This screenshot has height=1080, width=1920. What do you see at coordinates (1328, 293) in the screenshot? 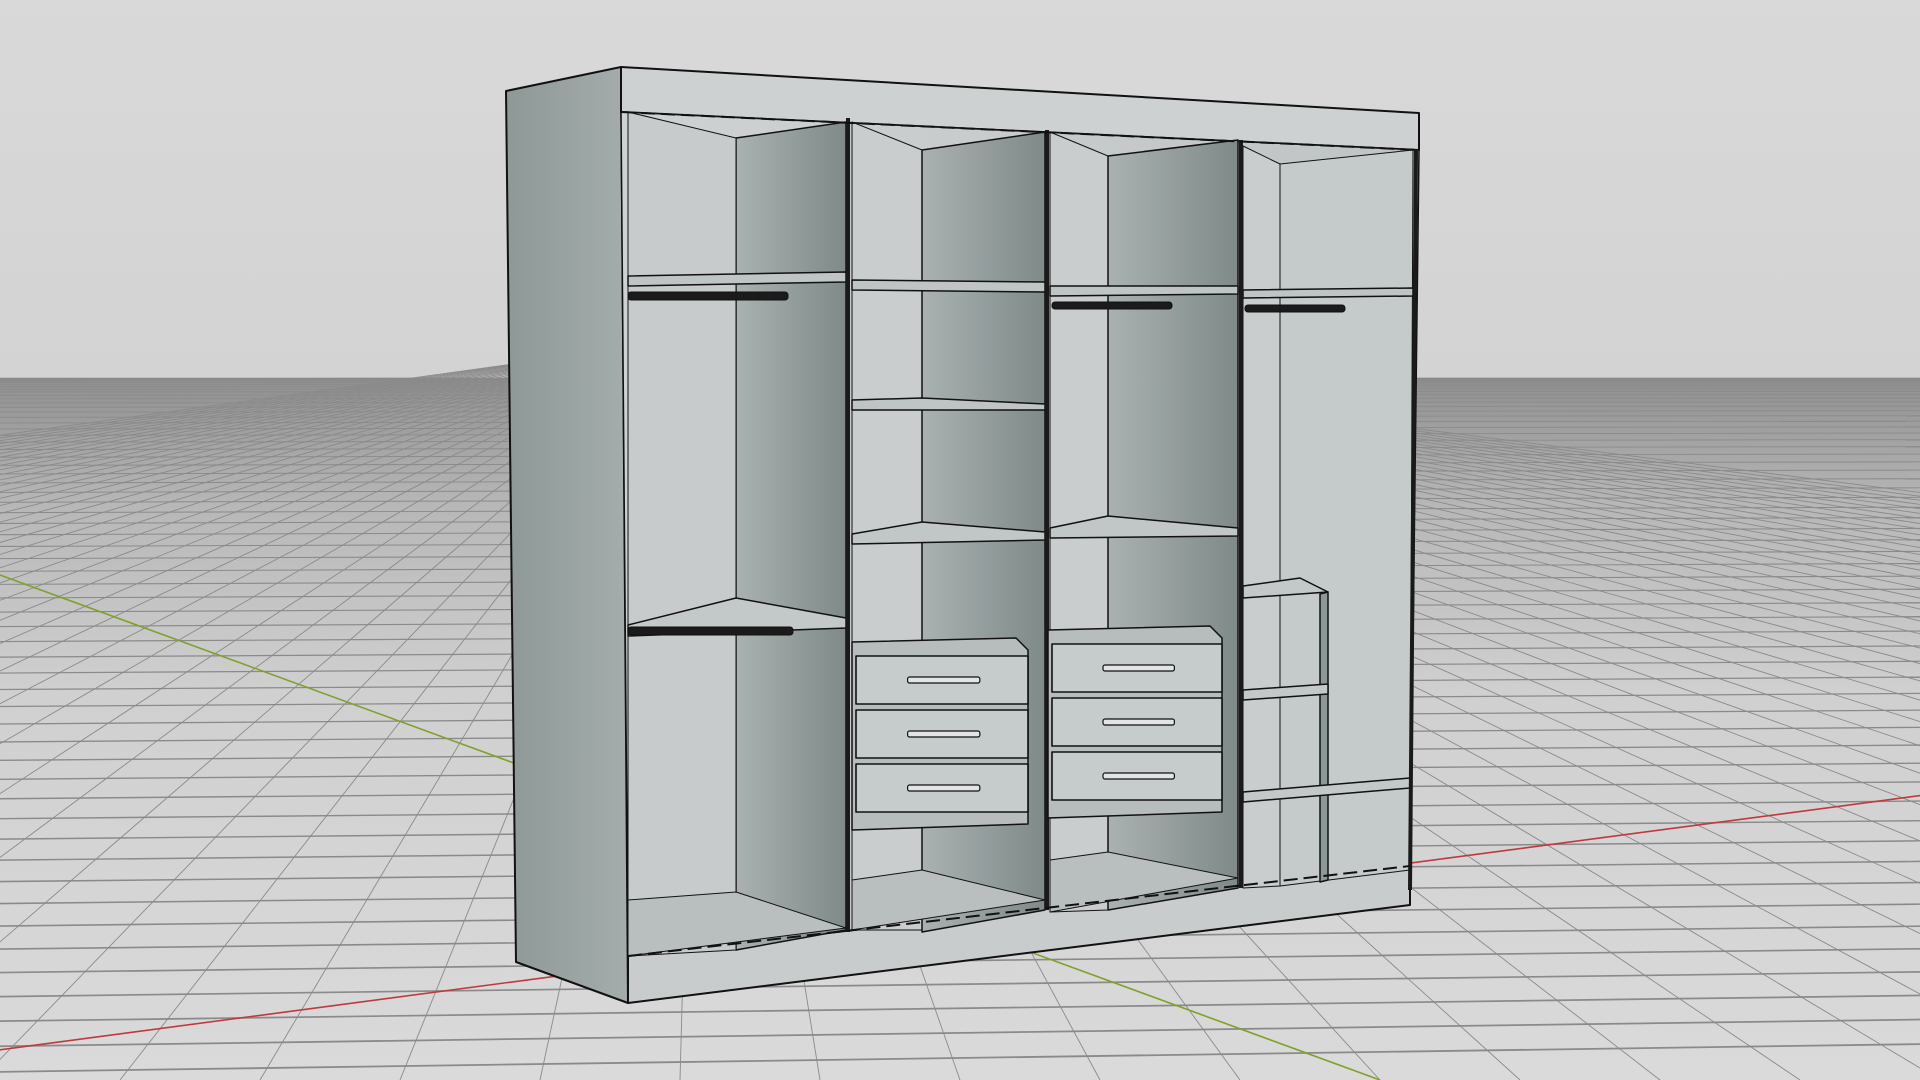
I see `col4-shelf-top` at bounding box center [1328, 293].